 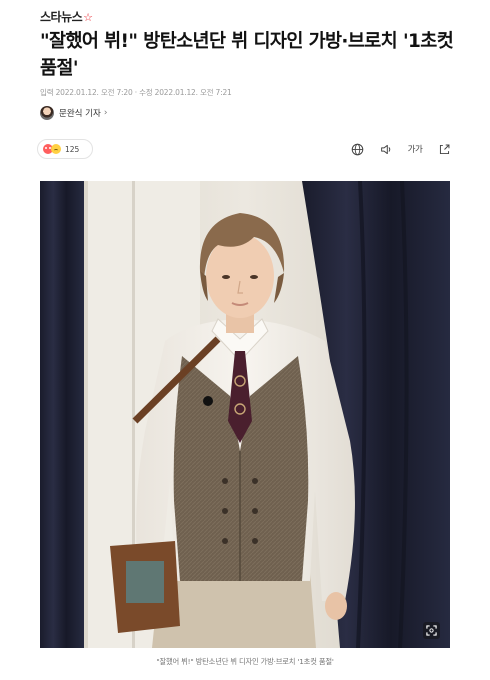 I want to click on reporter-link: 문완식 기자 ›, so click(x=73, y=113).